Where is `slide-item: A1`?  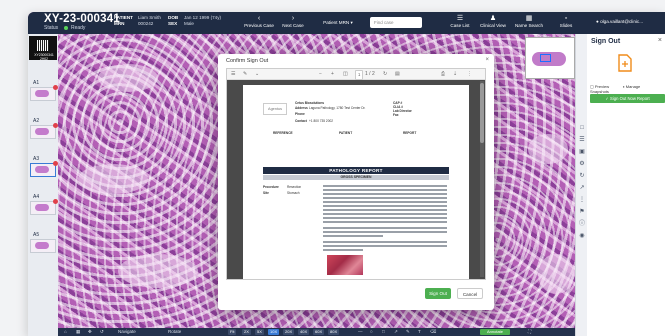
slide-item: A1 is located at coordinates (44, 90).